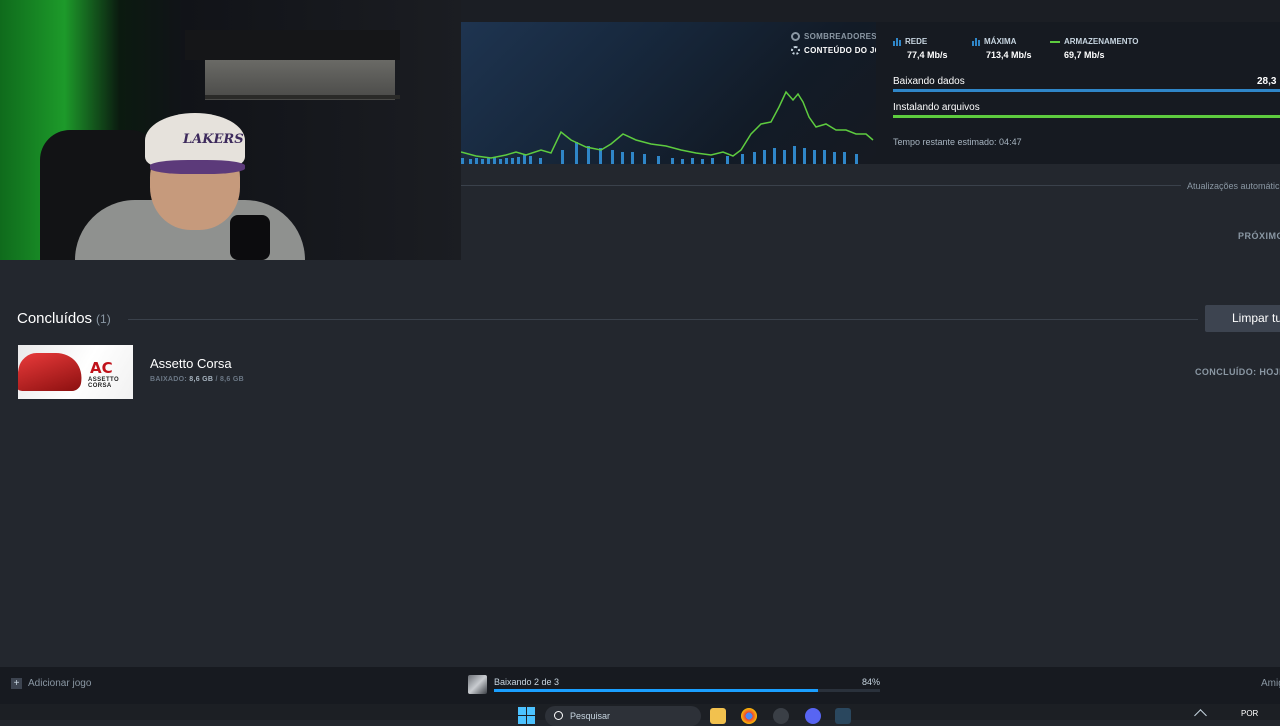 The image size is (1280, 726). I want to click on taskbar-search: Pesquisar, so click(623, 716).